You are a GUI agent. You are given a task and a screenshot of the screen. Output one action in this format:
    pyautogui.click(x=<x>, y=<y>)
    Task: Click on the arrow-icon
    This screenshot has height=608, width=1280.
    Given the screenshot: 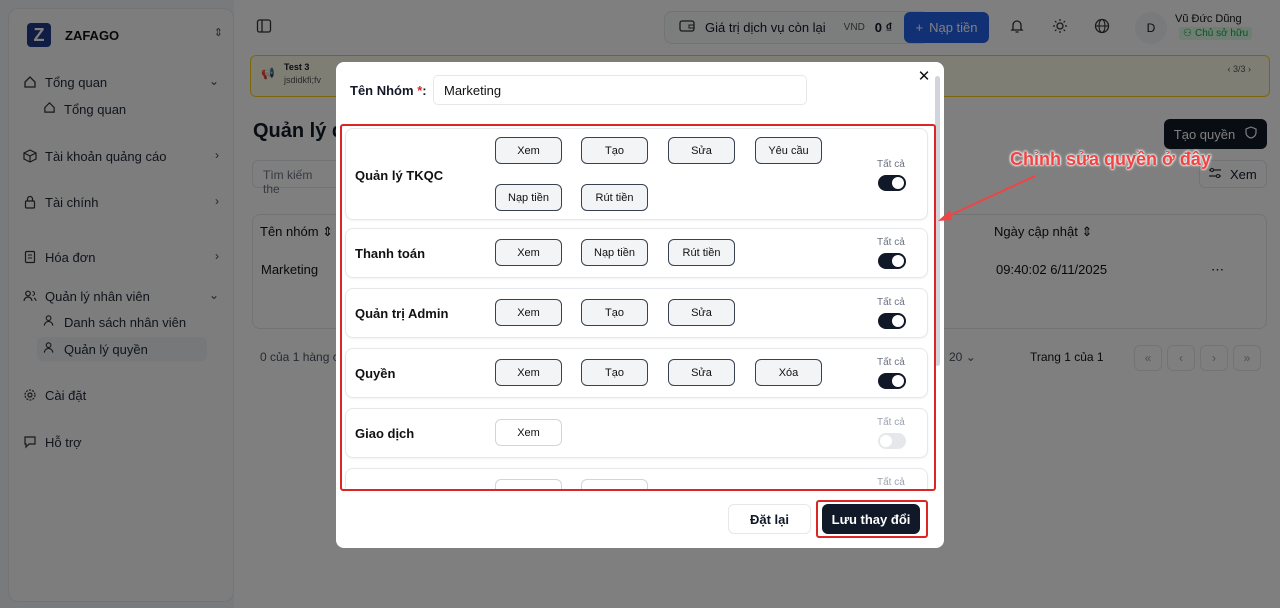 What is the action you would take?
    pyautogui.click(x=987, y=198)
    